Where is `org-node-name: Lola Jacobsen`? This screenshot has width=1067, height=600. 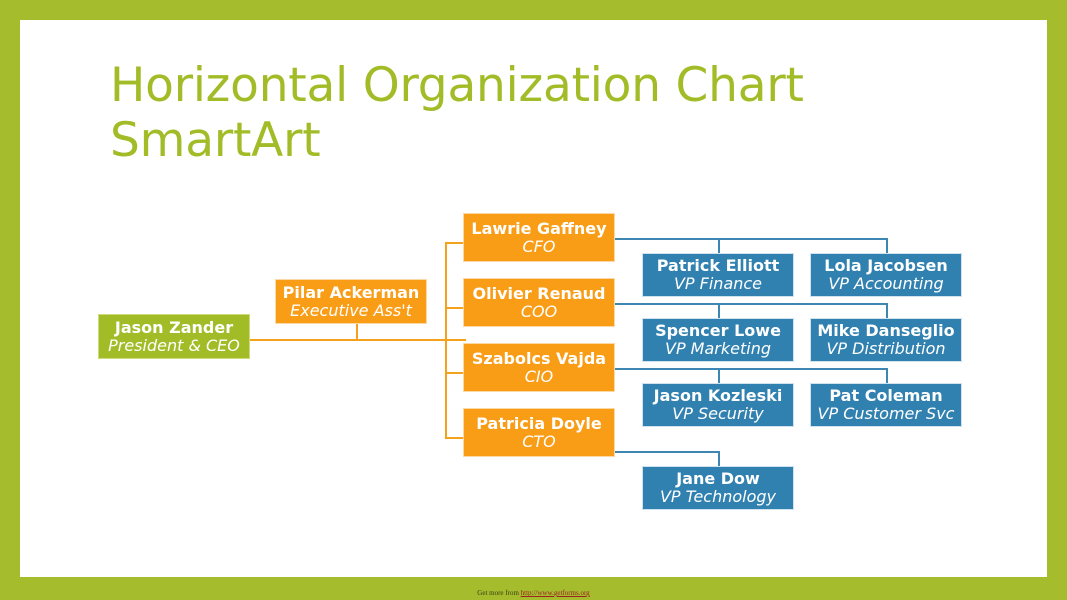
org-node-name: Lola Jacobsen is located at coordinates (886, 266).